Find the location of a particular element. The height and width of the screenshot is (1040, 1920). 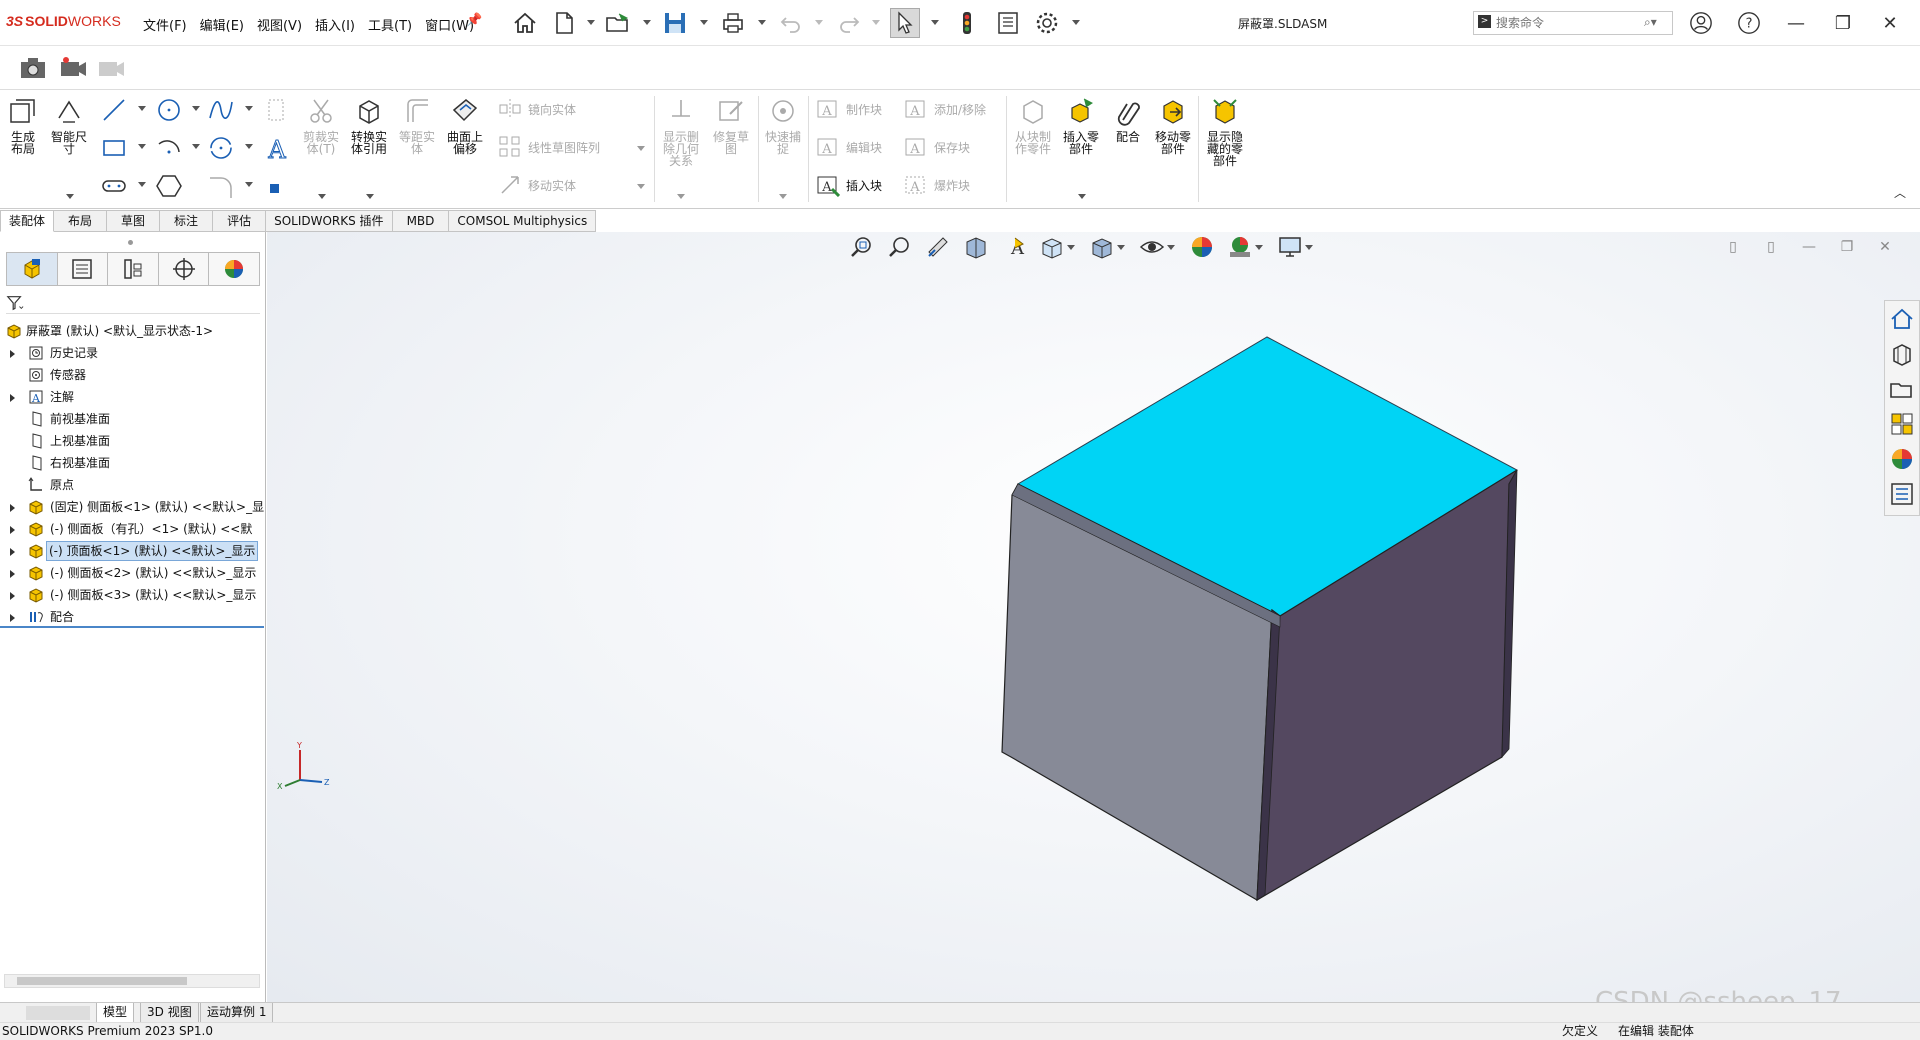

task-pane-design-library is located at coordinates (1902, 354).